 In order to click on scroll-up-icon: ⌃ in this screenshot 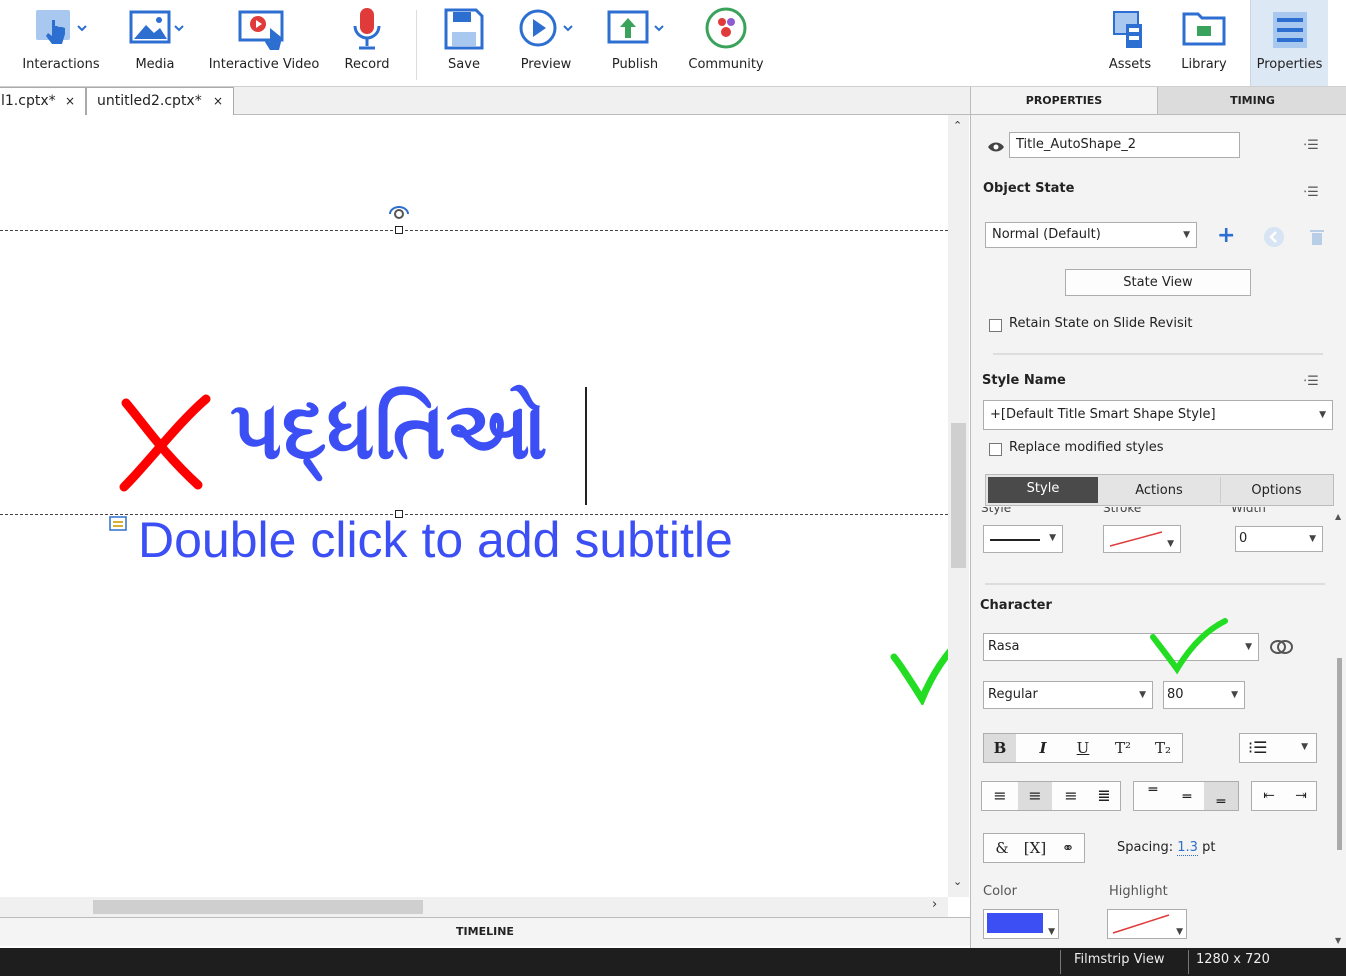, I will do `click(957, 125)`.